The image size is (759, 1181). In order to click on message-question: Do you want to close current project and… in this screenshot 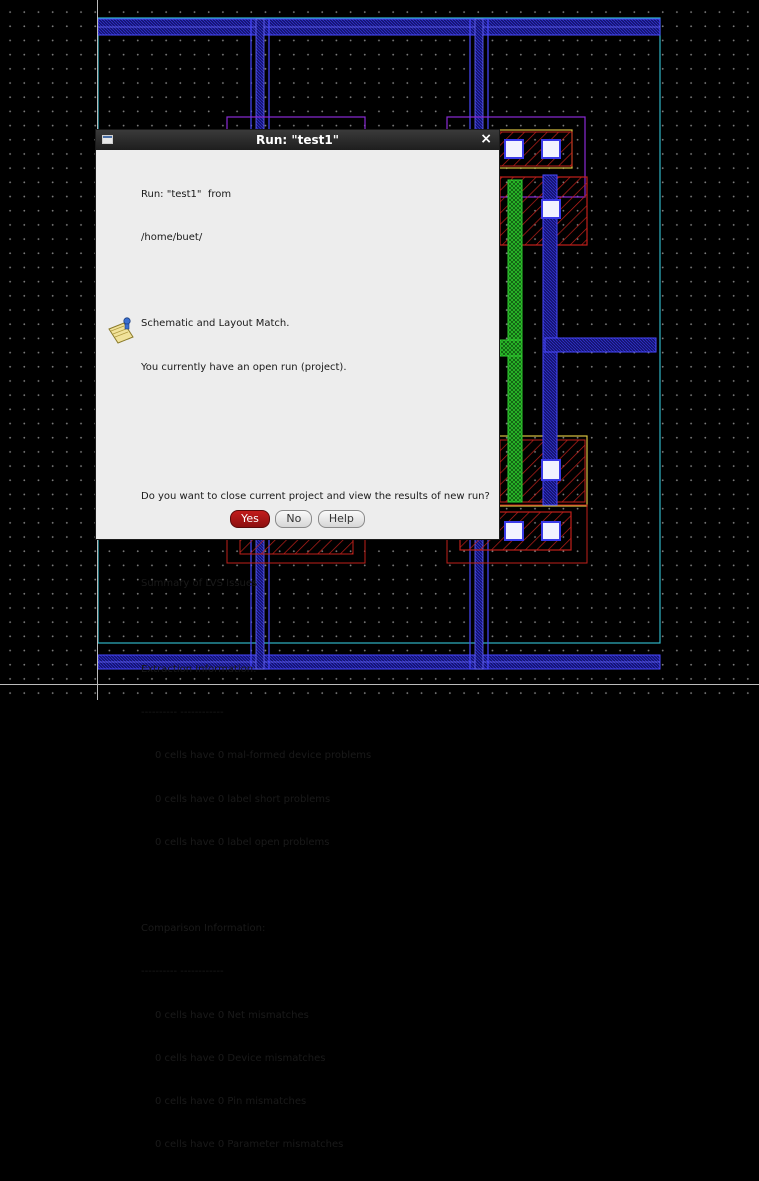, I will do `click(315, 497)`.